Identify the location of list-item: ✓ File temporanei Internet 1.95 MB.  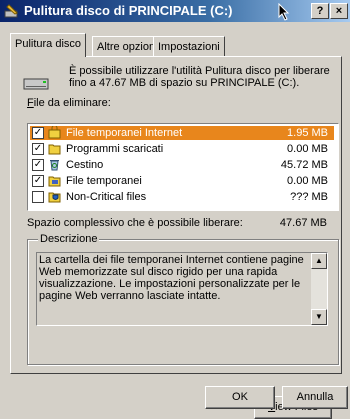
(182, 133).